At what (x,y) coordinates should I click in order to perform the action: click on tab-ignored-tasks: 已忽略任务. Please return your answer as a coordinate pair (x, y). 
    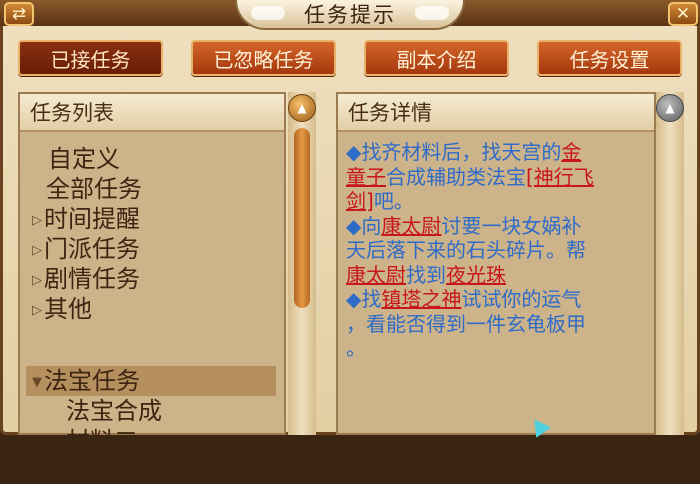
    Looking at the image, I should click on (263, 58).